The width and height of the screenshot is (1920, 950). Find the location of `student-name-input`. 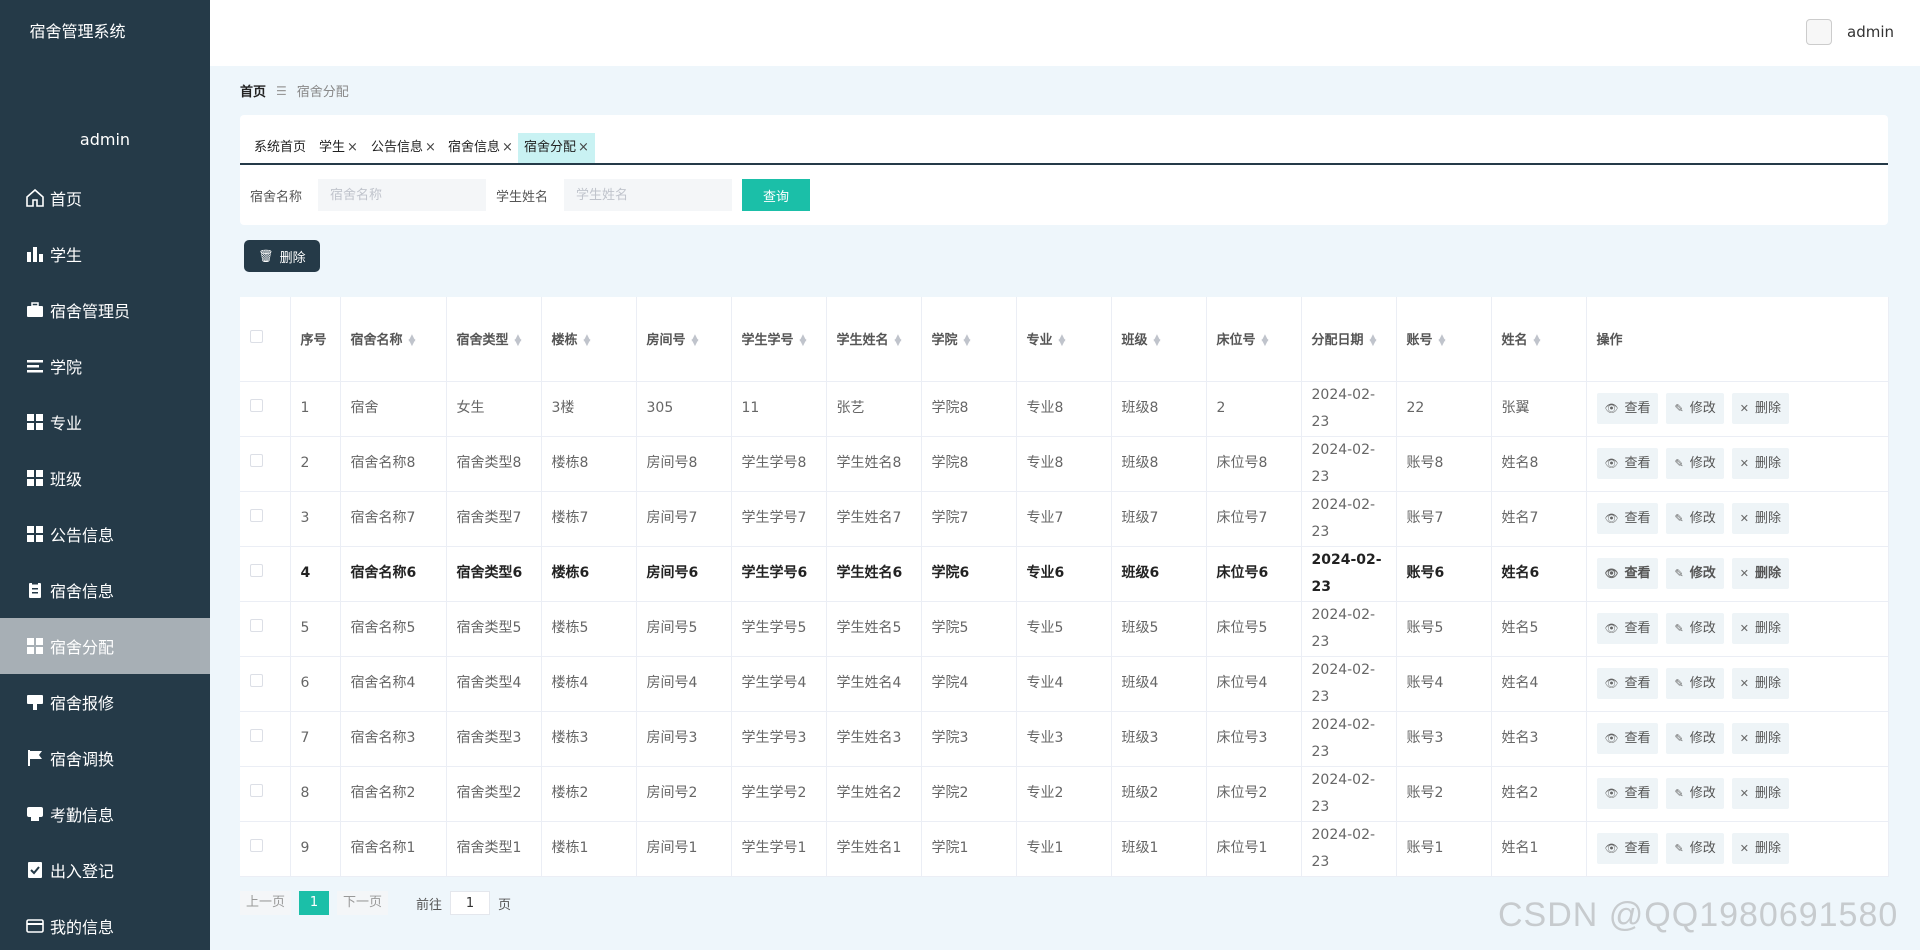

student-name-input is located at coordinates (648, 195).